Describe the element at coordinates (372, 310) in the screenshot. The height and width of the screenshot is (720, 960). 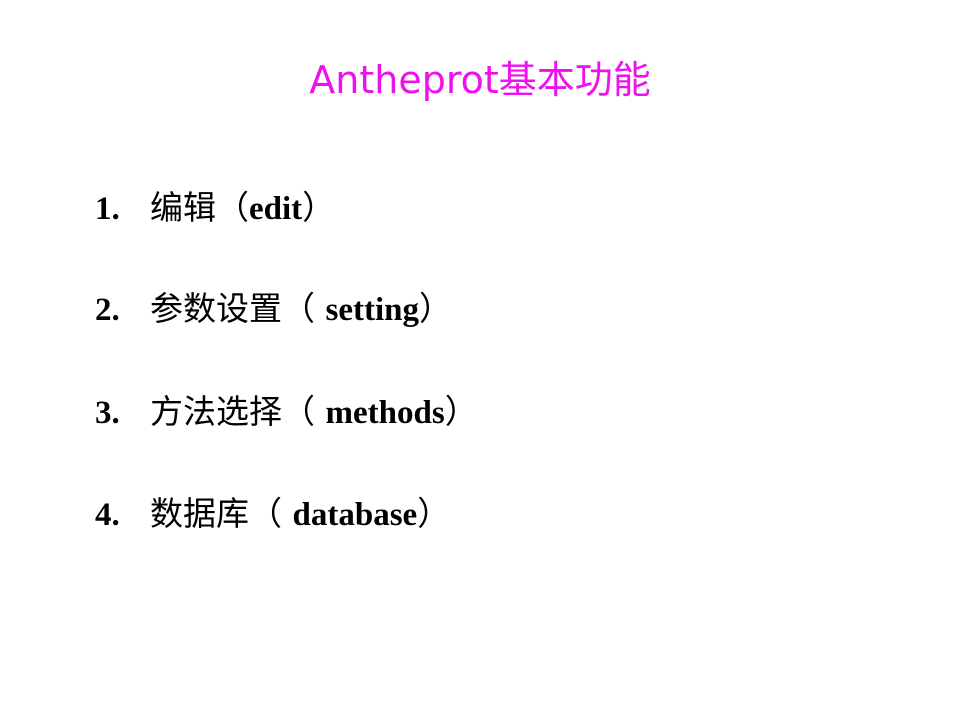
I see `item-label-en: setting` at that location.